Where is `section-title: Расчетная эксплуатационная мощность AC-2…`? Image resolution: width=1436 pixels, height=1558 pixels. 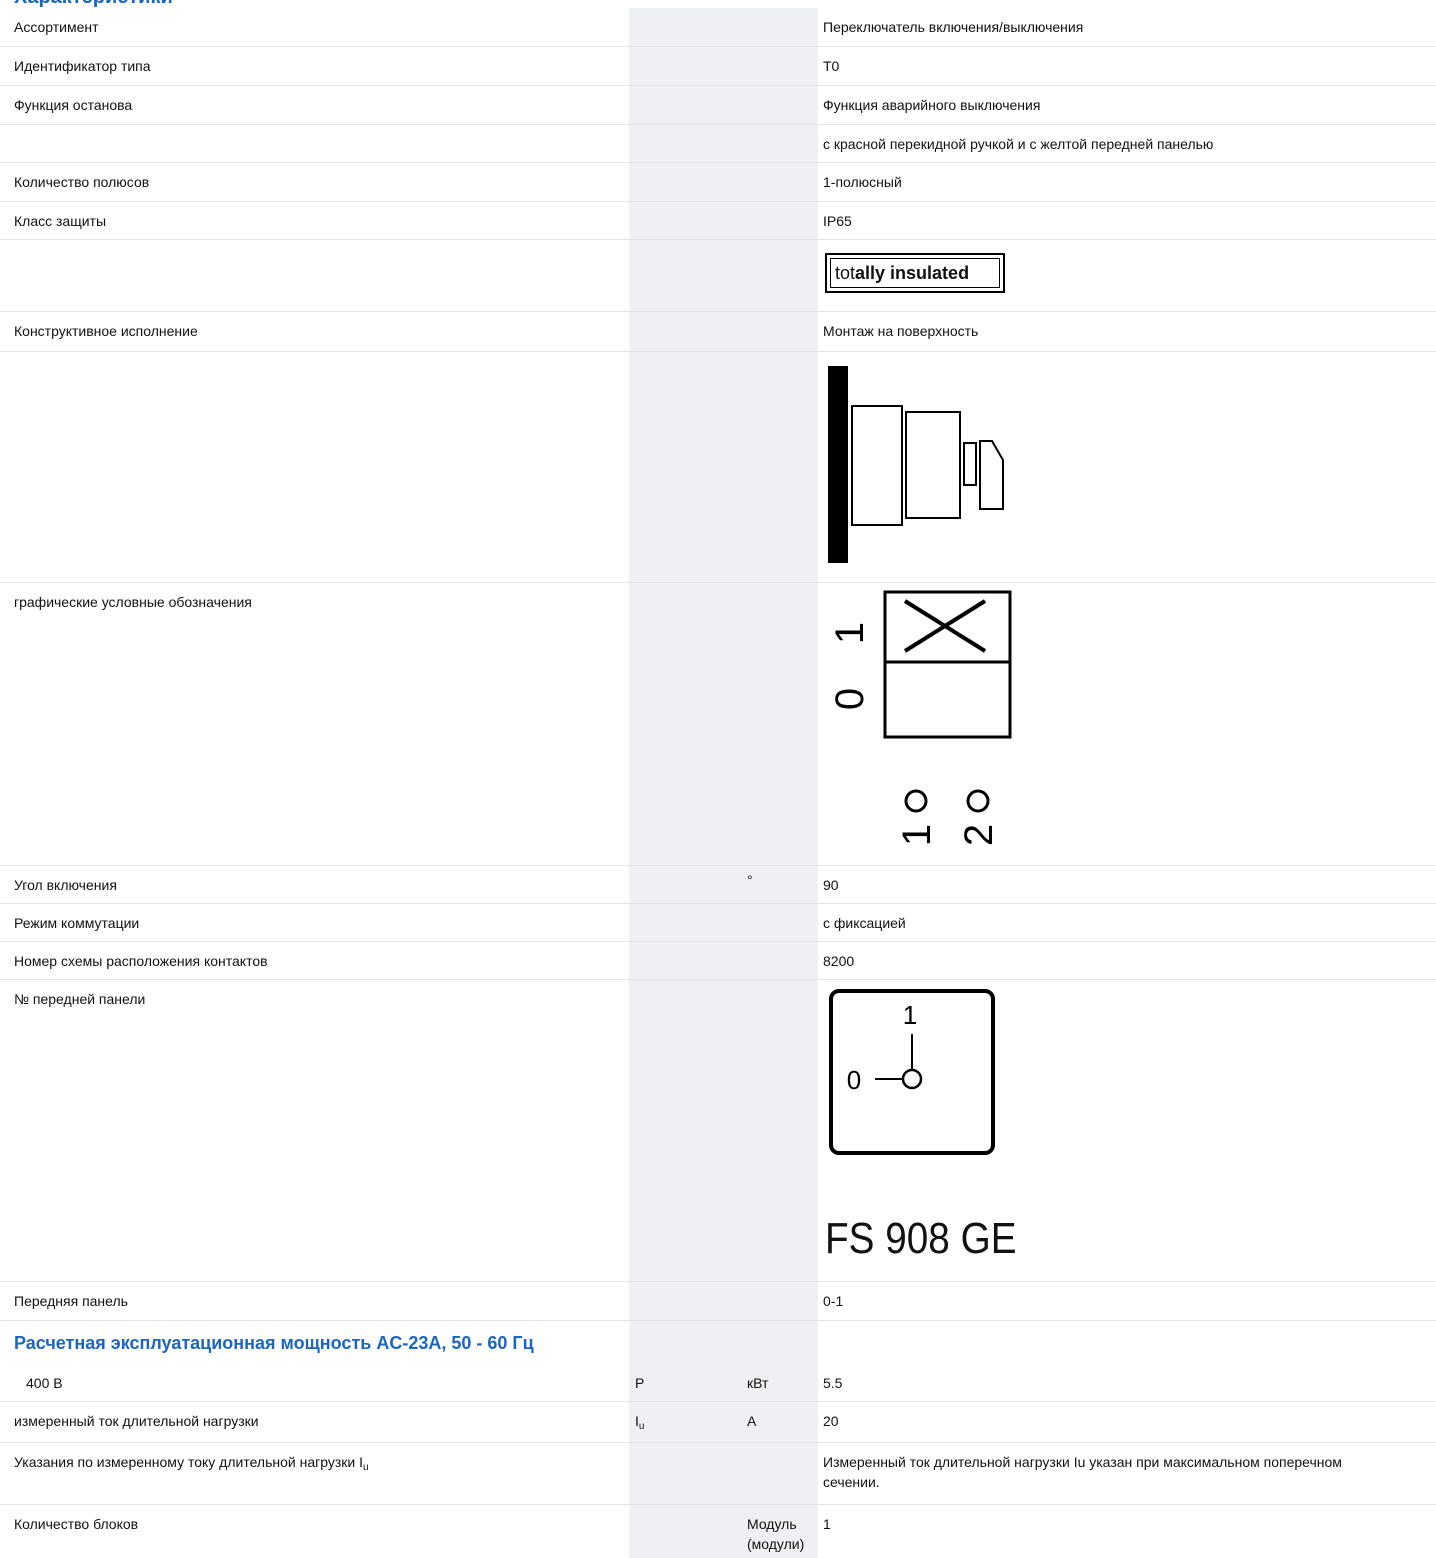 section-title: Расчетная эксплуатационная мощность AC-2… is located at coordinates (274, 1343).